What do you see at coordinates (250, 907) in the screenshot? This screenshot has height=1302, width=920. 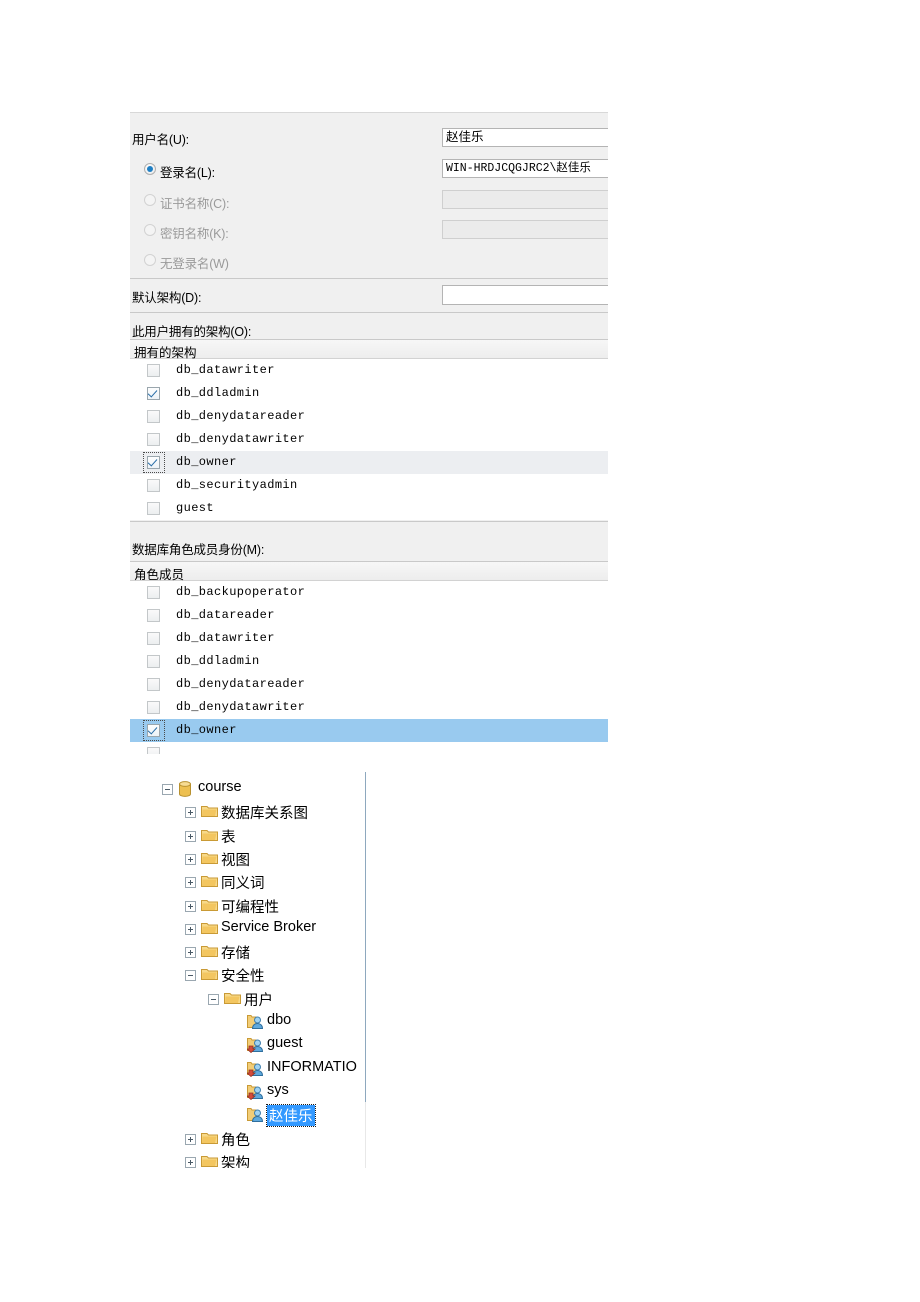 I see `tree-node-label: 可编程性` at bounding box center [250, 907].